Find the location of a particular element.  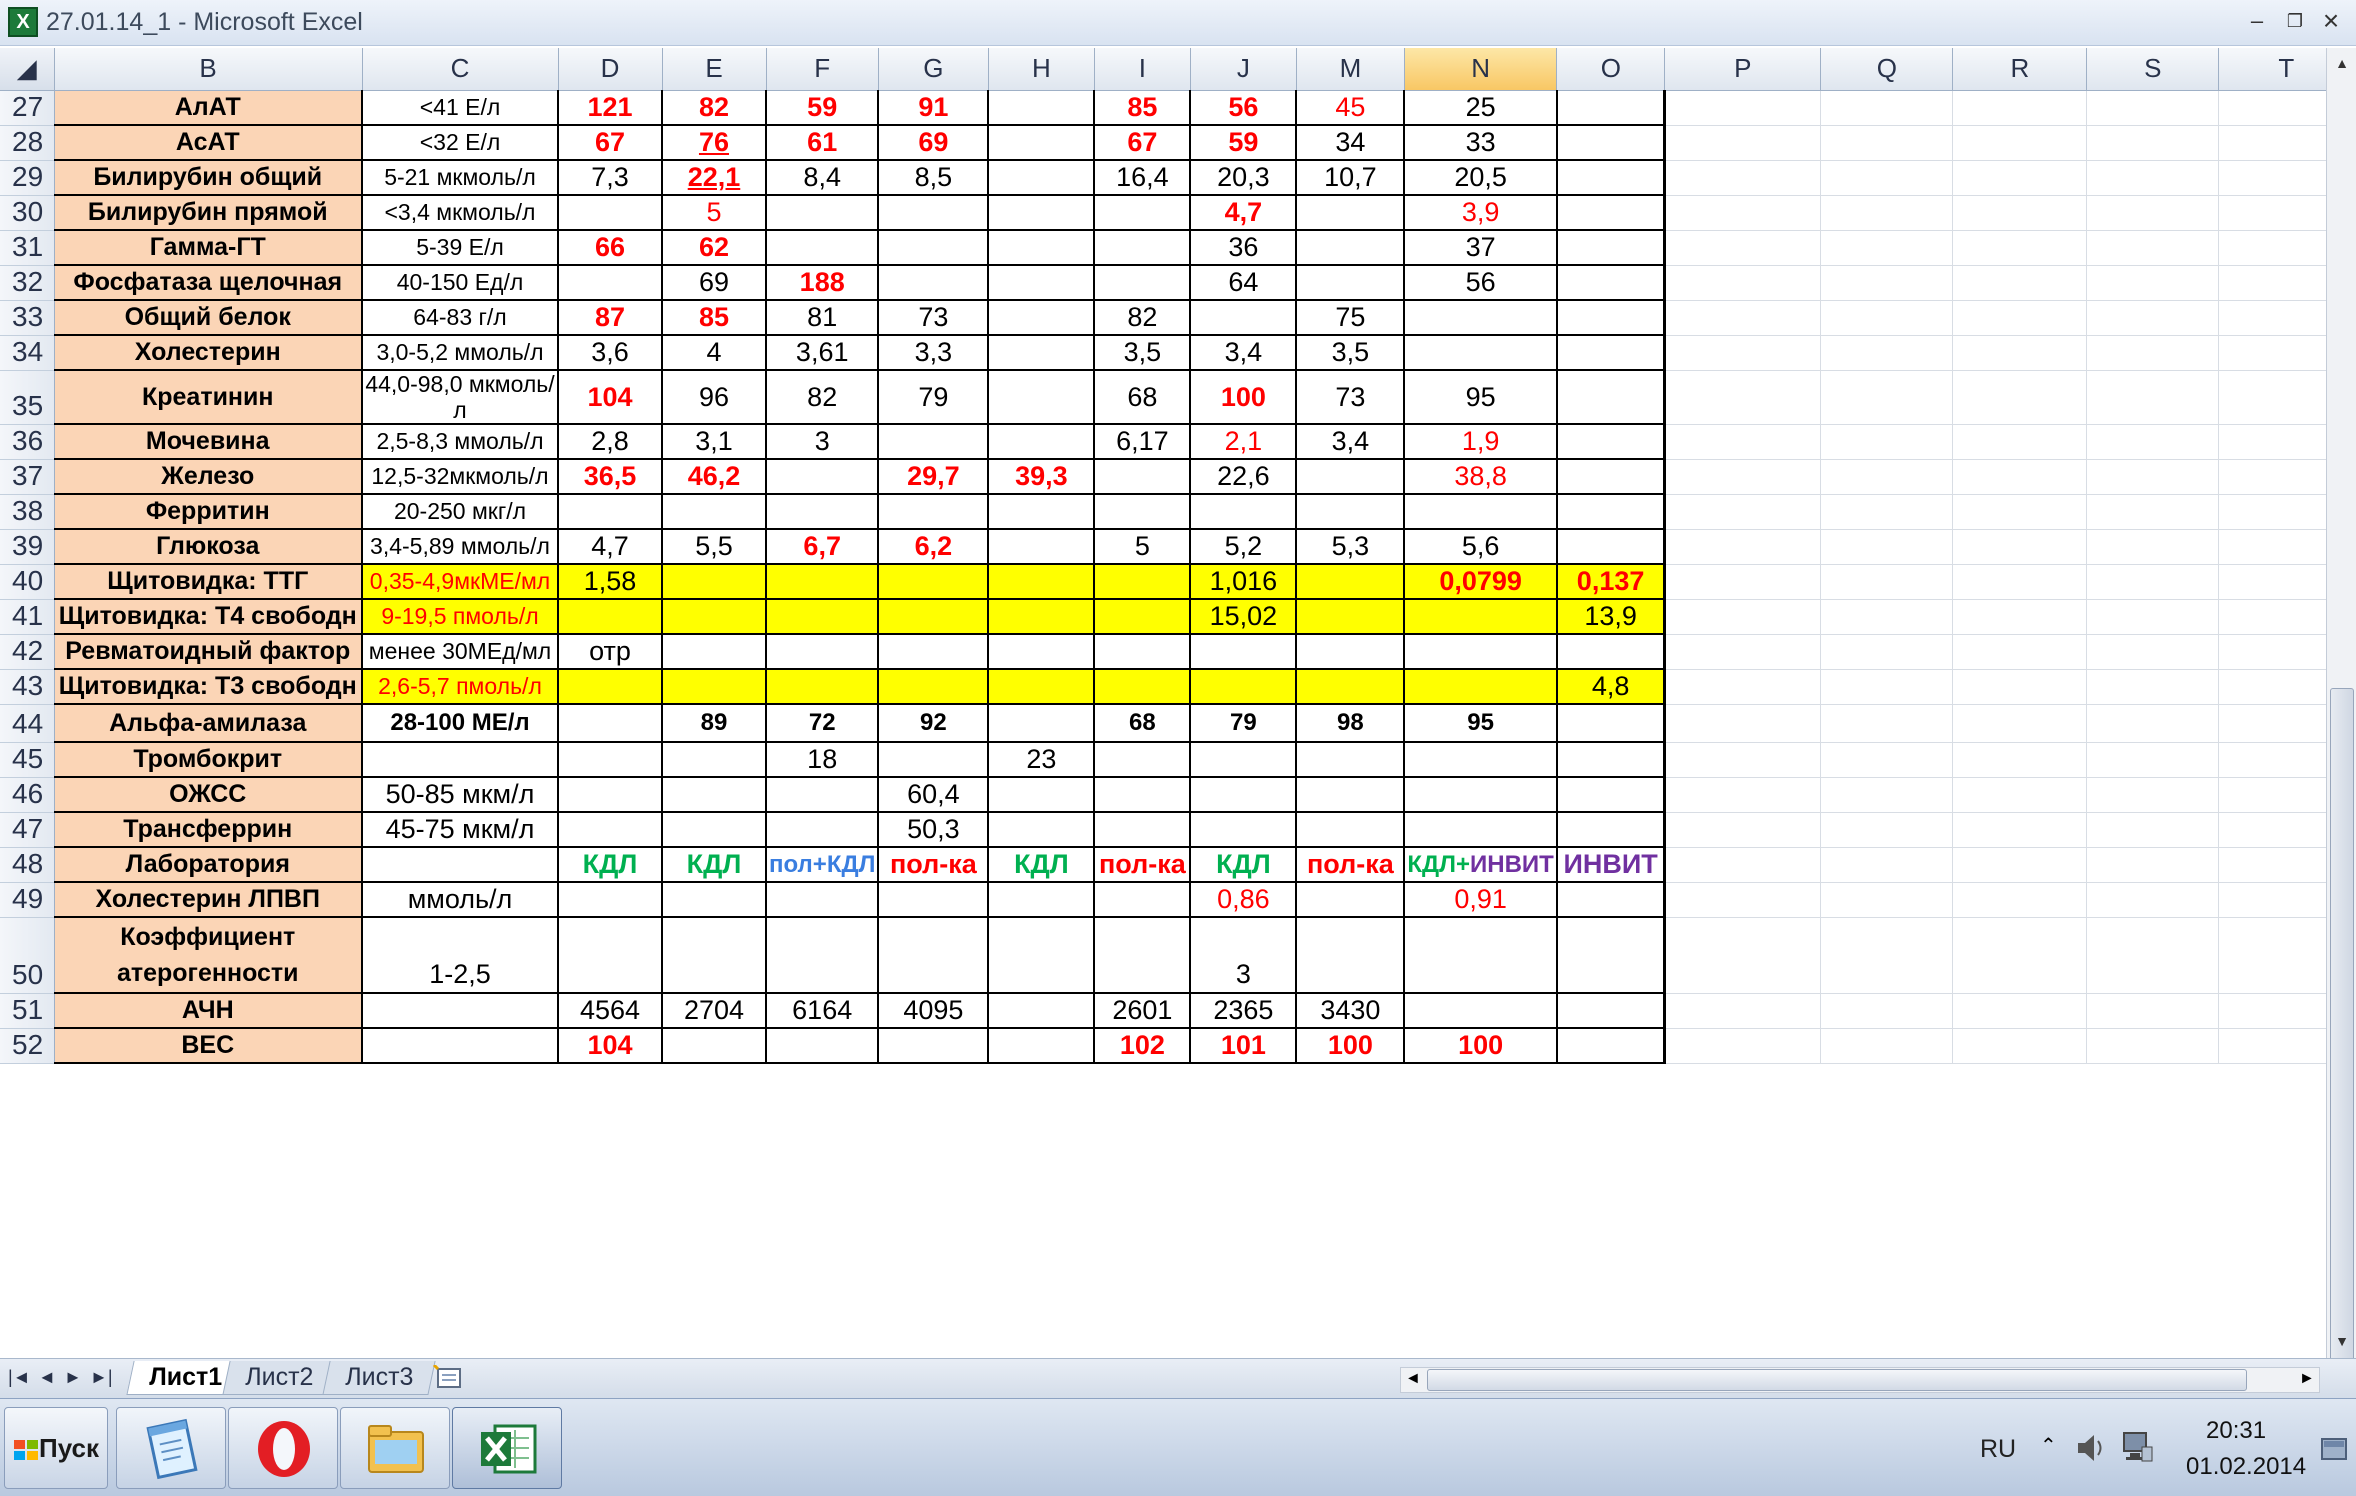

row-header: 38 is located at coordinates (27, 512).